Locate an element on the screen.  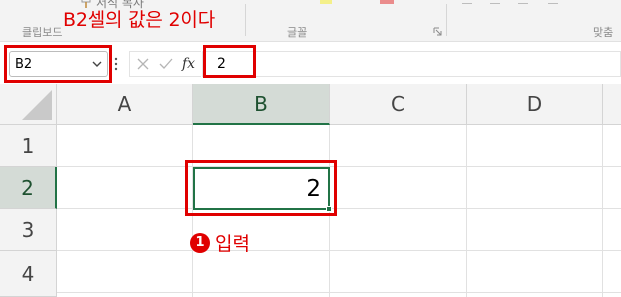
fill-handle is located at coordinates (329, 209).